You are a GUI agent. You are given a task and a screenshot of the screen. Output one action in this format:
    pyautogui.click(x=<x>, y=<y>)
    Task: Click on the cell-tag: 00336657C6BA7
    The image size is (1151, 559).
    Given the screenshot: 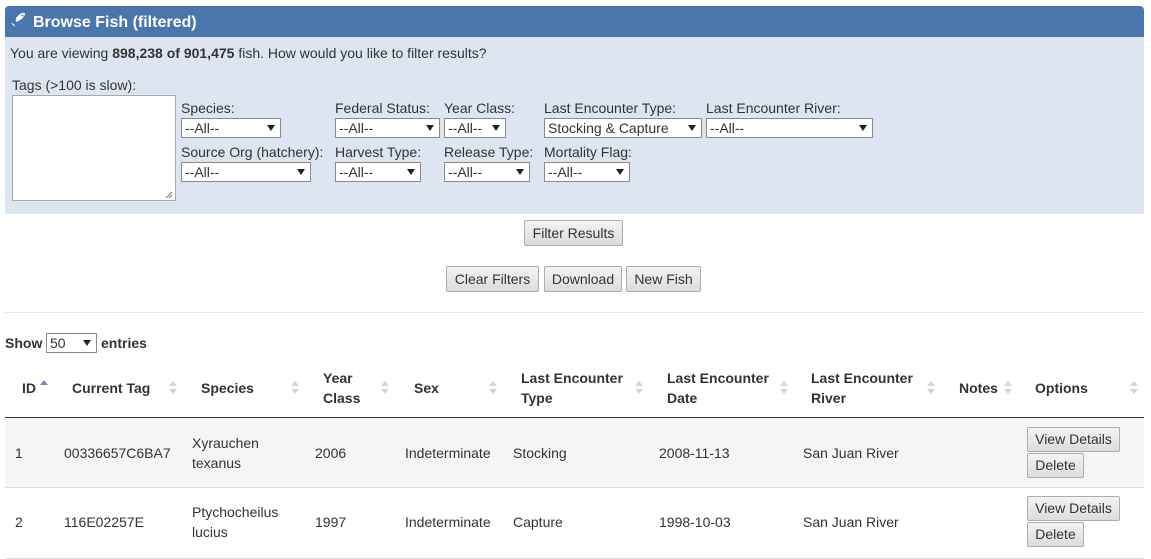 What is the action you would take?
    pyautogui.click(x=117, y=453)
    